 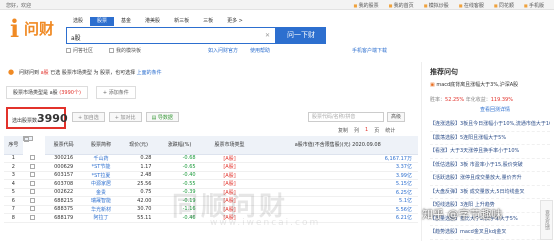 I want to click on recommend-item: 【震荡选股】5连阳且涨幅大于5%, so click(x=490, y=138).